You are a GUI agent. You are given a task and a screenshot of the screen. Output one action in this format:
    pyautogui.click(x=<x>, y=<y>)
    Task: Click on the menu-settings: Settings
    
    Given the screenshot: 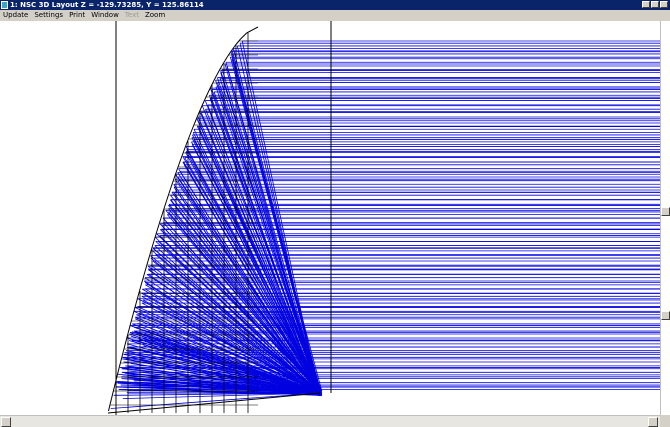 What is the action you would take?
    pyautogui.click(x=48, y=15)
    